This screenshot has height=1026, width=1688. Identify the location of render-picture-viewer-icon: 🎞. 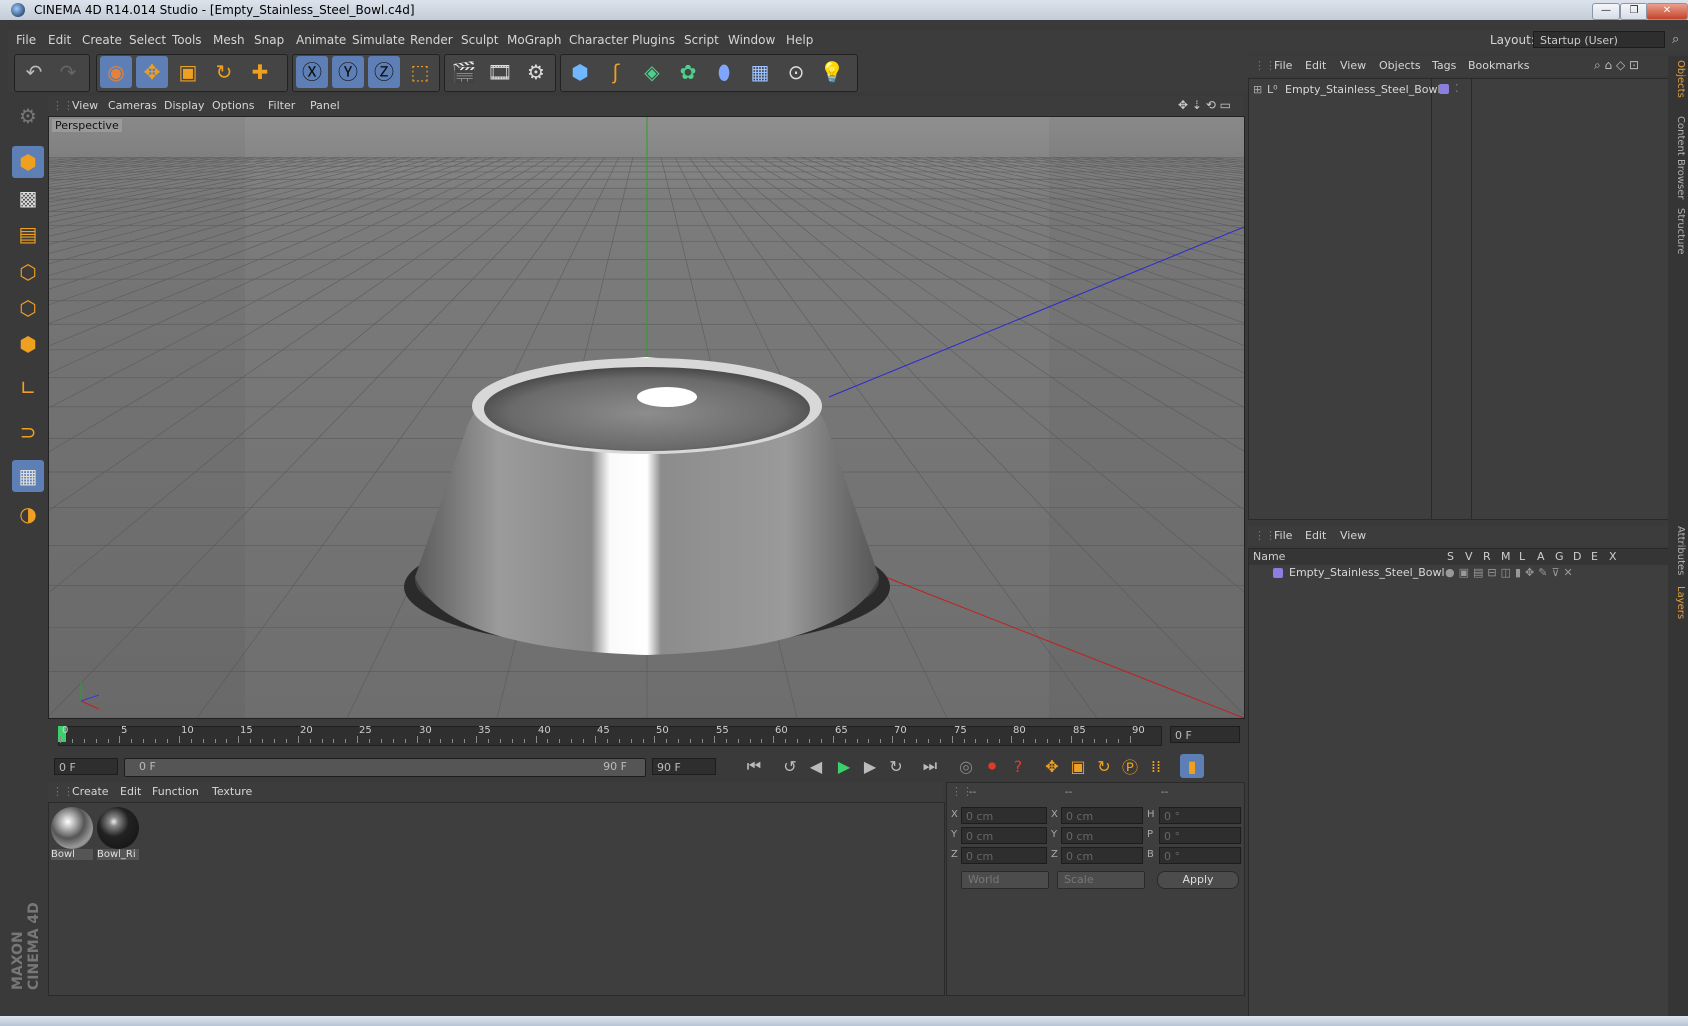
(500, 72).